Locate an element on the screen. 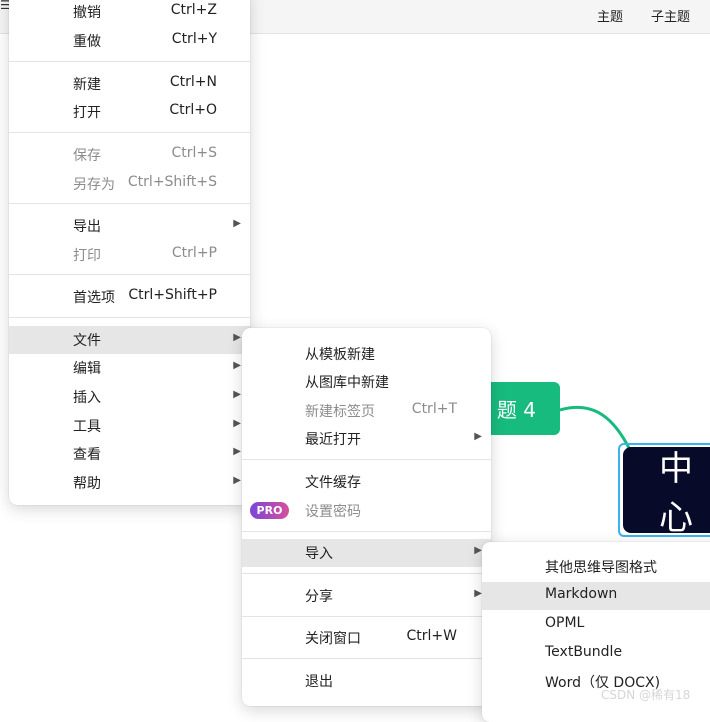 This screenshot has width=710, height=722. menu-item-preferences: 首选项 Ctrl+Shift+P is located at coordinates (129, 297).